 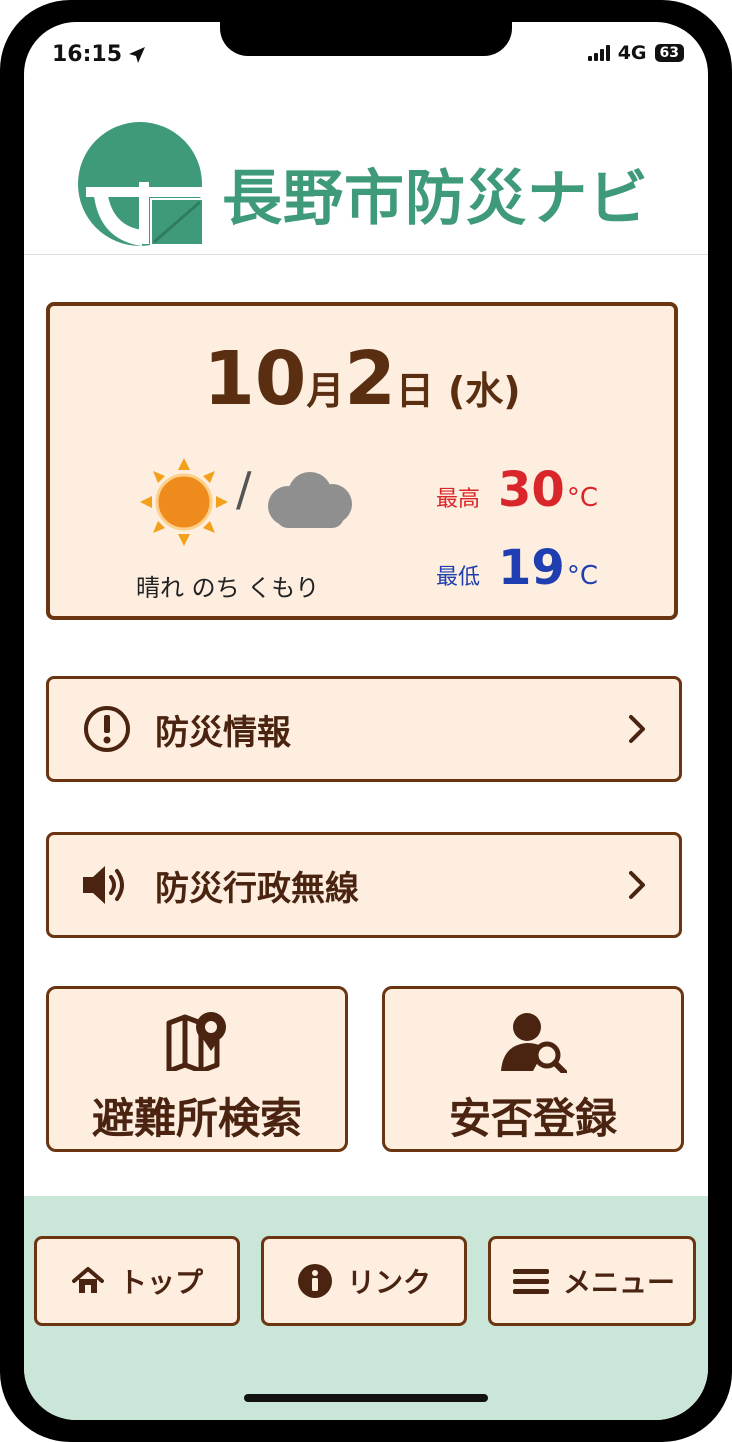 I want to click on safety-register-button: 安否登録, so click(x=533, y=1069).